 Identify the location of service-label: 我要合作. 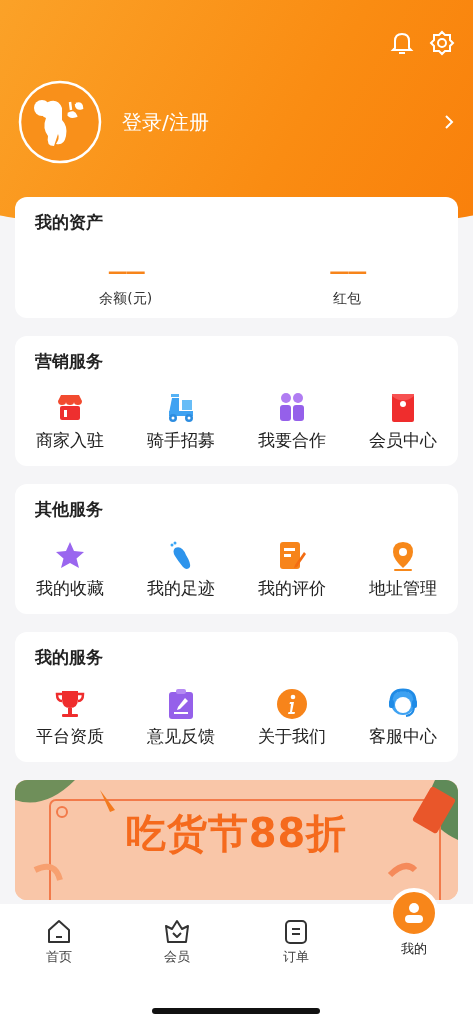
(291, 440).